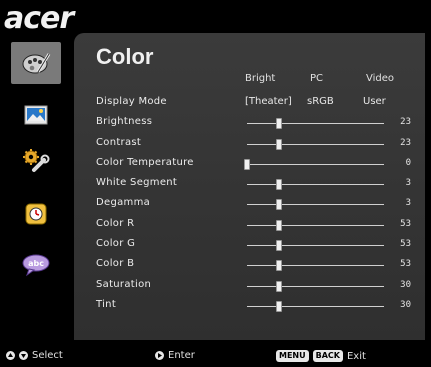  Describe the element at coordinates (125, 56) in the screenshot. I see `page-title: Color` at that location.